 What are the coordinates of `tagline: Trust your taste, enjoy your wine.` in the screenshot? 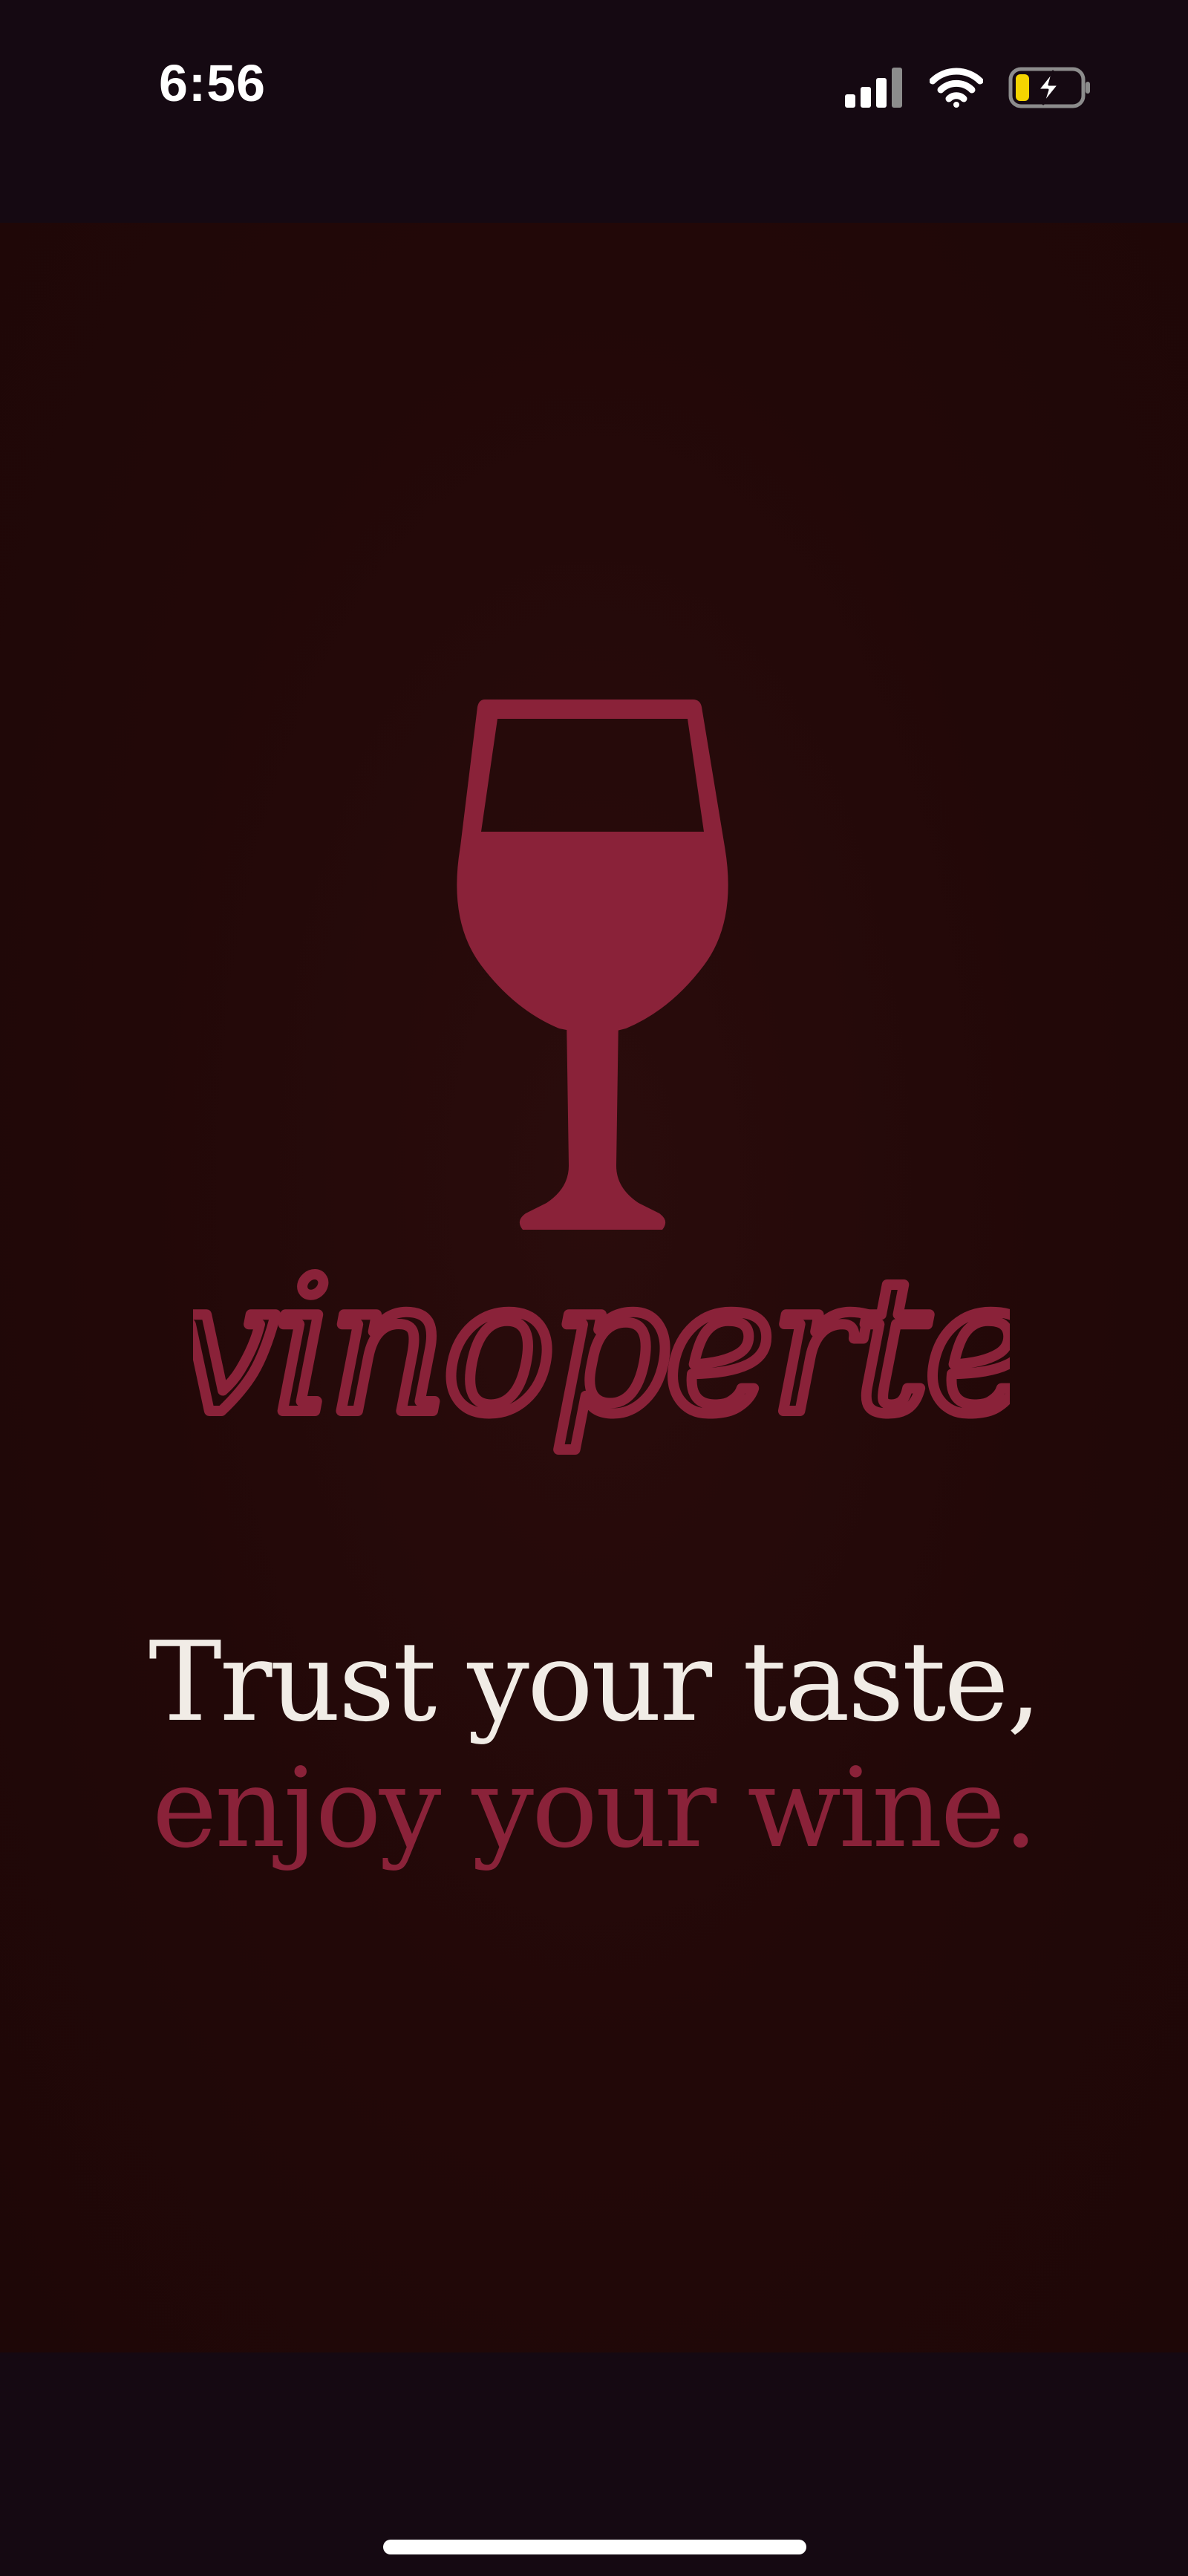 It's located at (594, 1745).